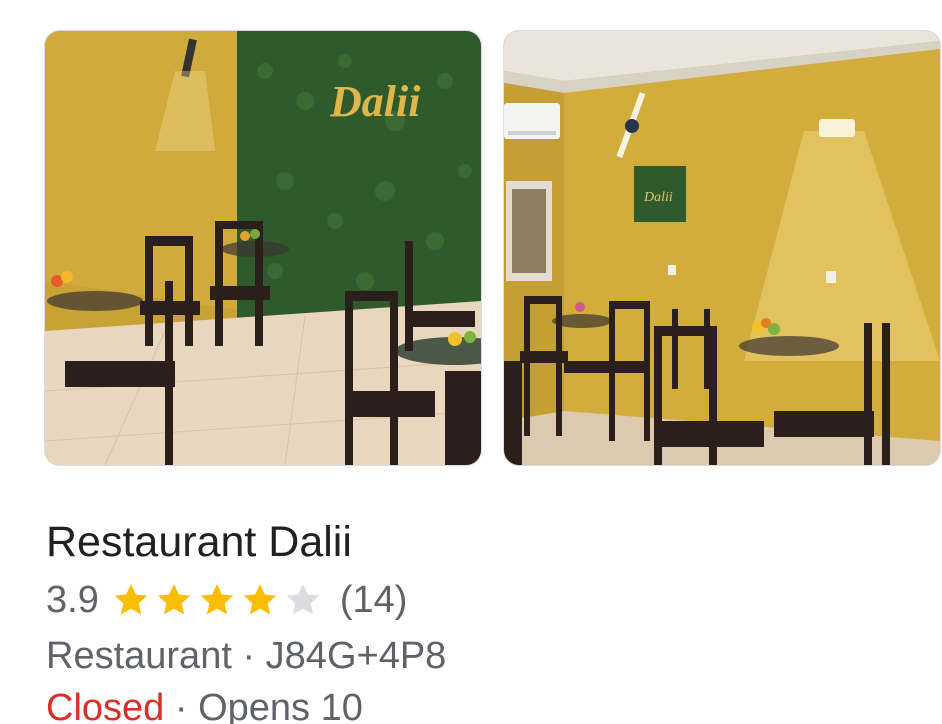  I want to click on dalii-small-sign: Dalii, so click(658, 197).